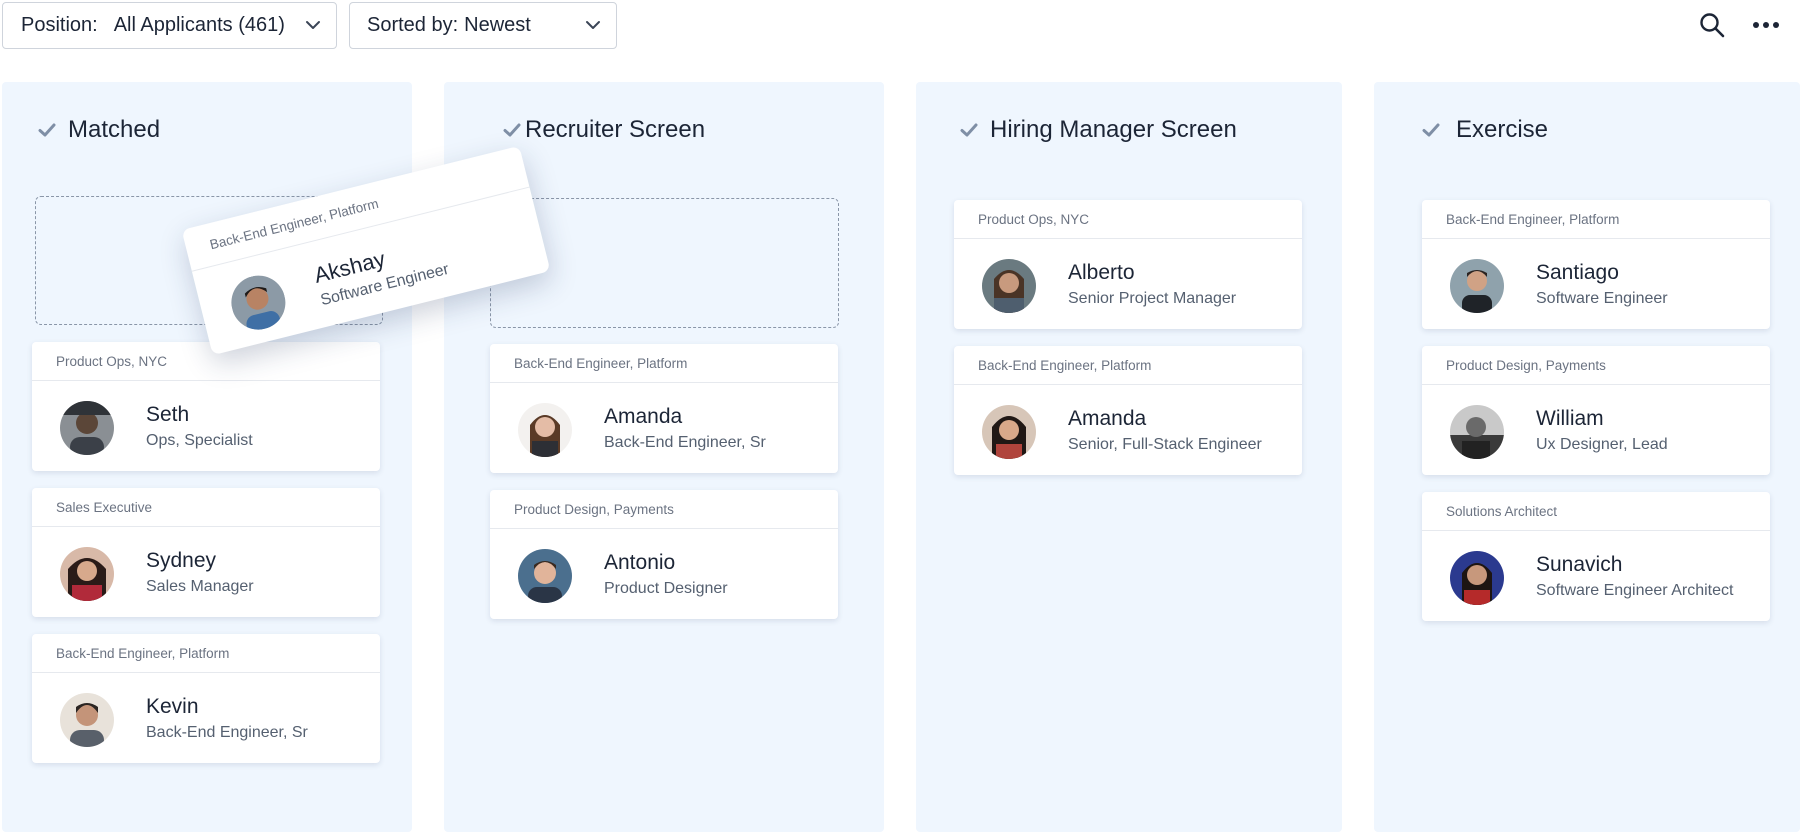  I want to click on candidate-role: Ops, Specialist, so click(199, 440).